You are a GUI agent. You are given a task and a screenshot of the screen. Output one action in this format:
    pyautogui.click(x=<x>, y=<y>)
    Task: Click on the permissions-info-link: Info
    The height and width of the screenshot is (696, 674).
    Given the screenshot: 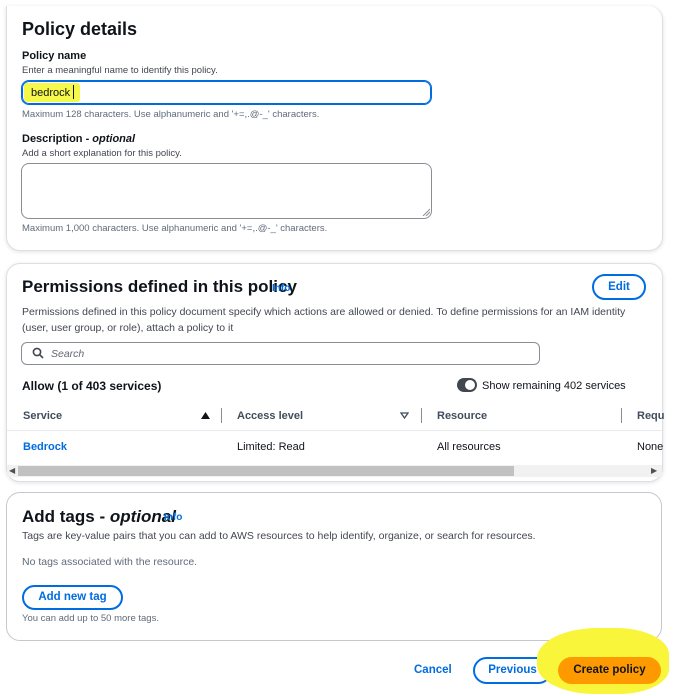 What is the action you would take?
    pyautogui.click(x=281, y=288)
    